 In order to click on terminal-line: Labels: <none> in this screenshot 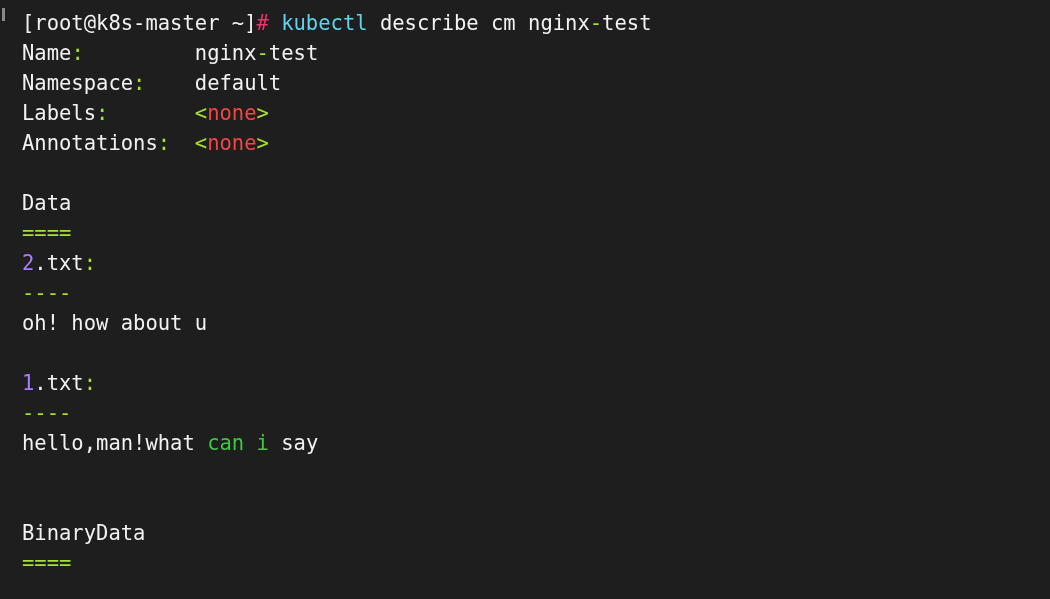, I will do `click(145, 113)`.